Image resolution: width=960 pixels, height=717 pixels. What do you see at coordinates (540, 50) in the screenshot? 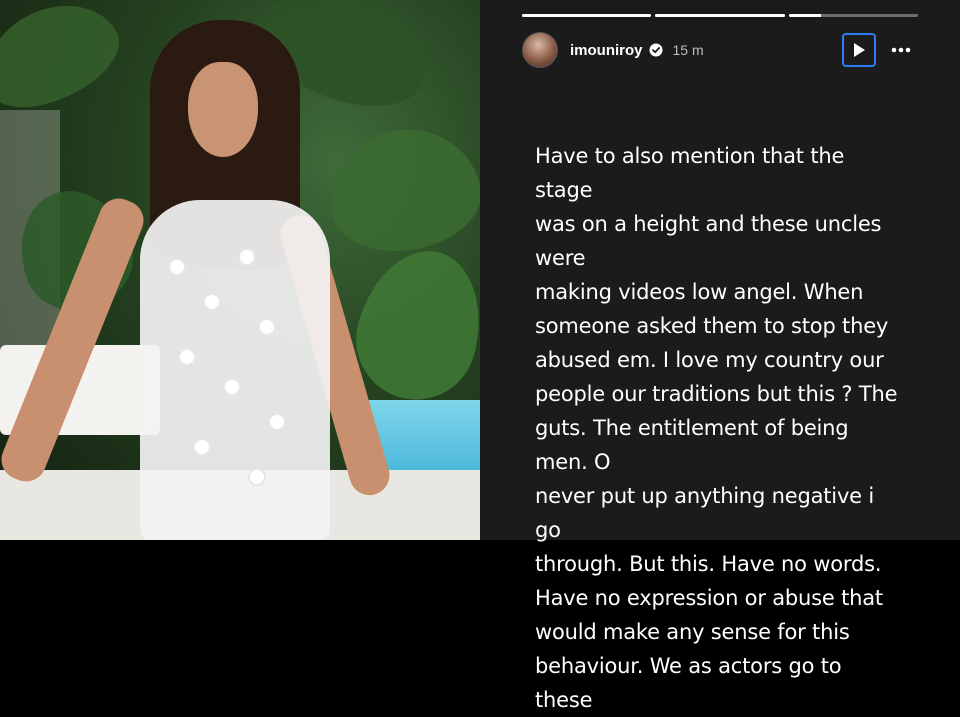
I see `avatar` at bounding box center [540, 50].